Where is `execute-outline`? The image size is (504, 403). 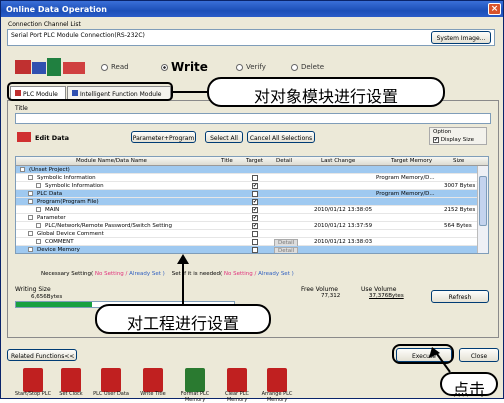
execute-outline is located at coordinates (423, 354).